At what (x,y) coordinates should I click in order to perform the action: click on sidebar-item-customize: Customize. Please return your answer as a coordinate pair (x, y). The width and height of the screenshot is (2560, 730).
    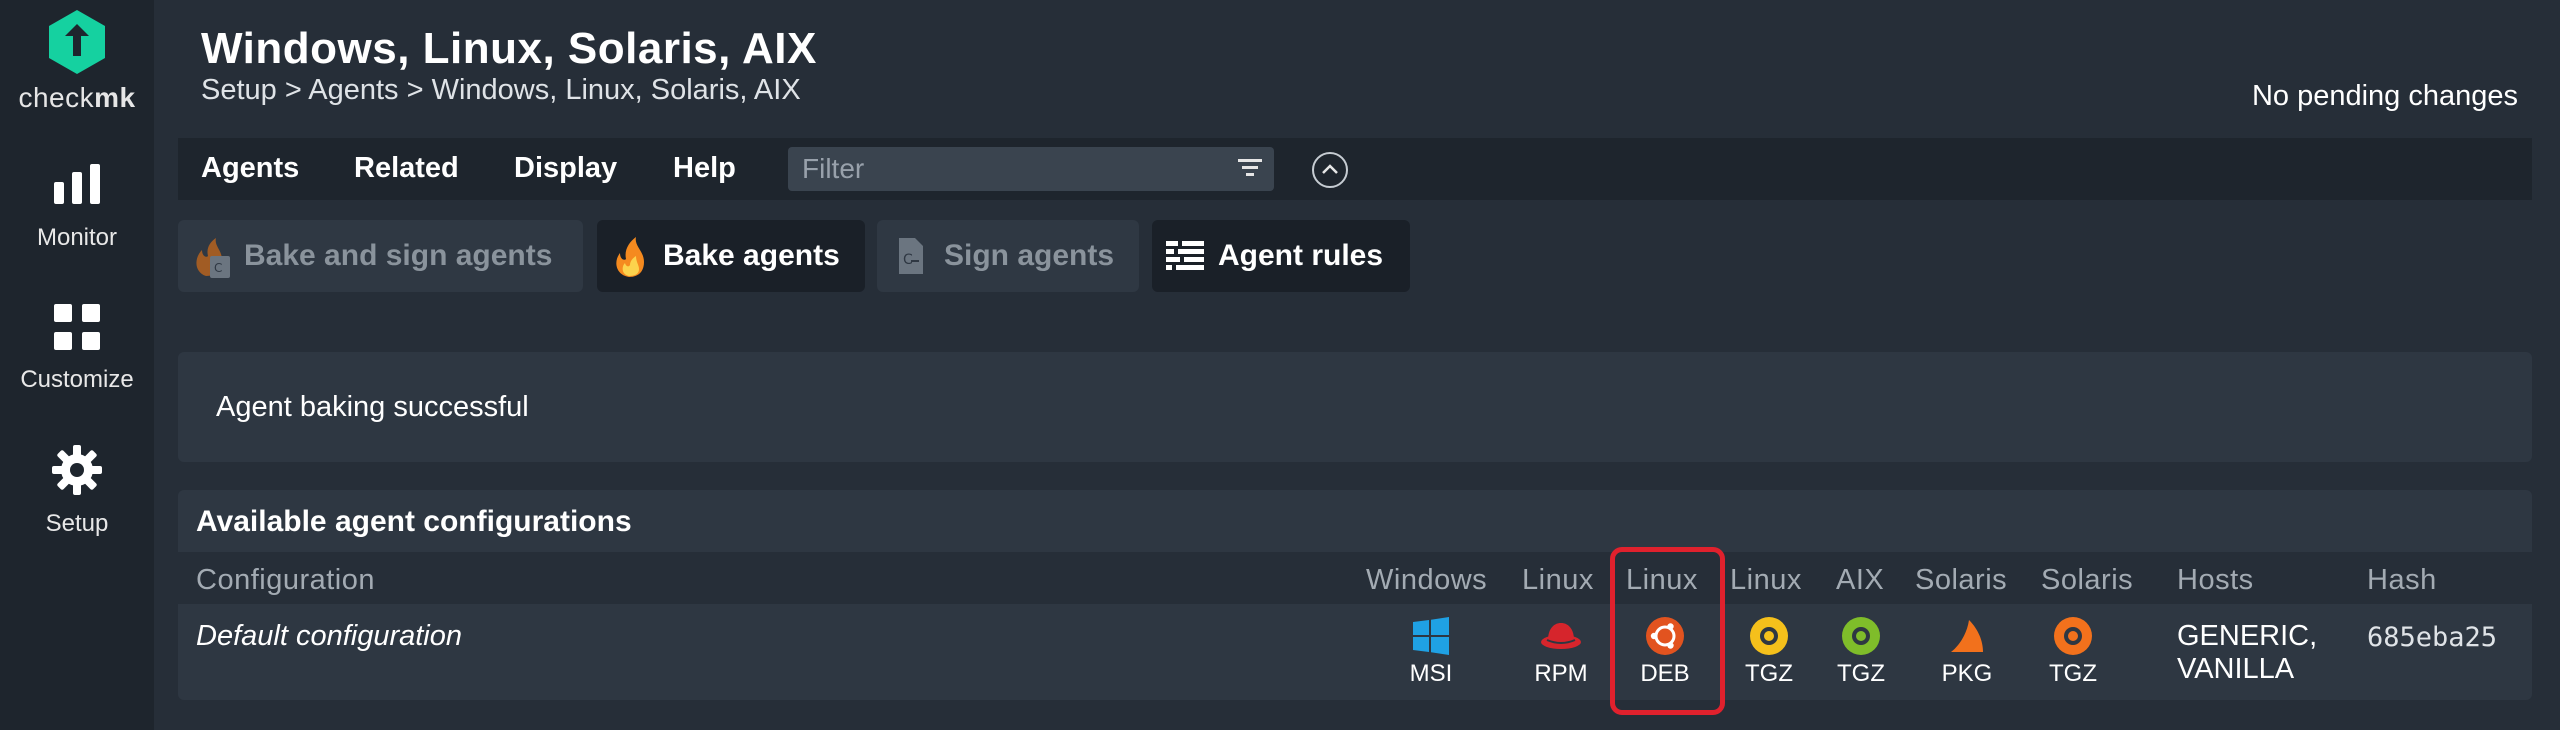
    Looking at the image, I should click on (77, 367).